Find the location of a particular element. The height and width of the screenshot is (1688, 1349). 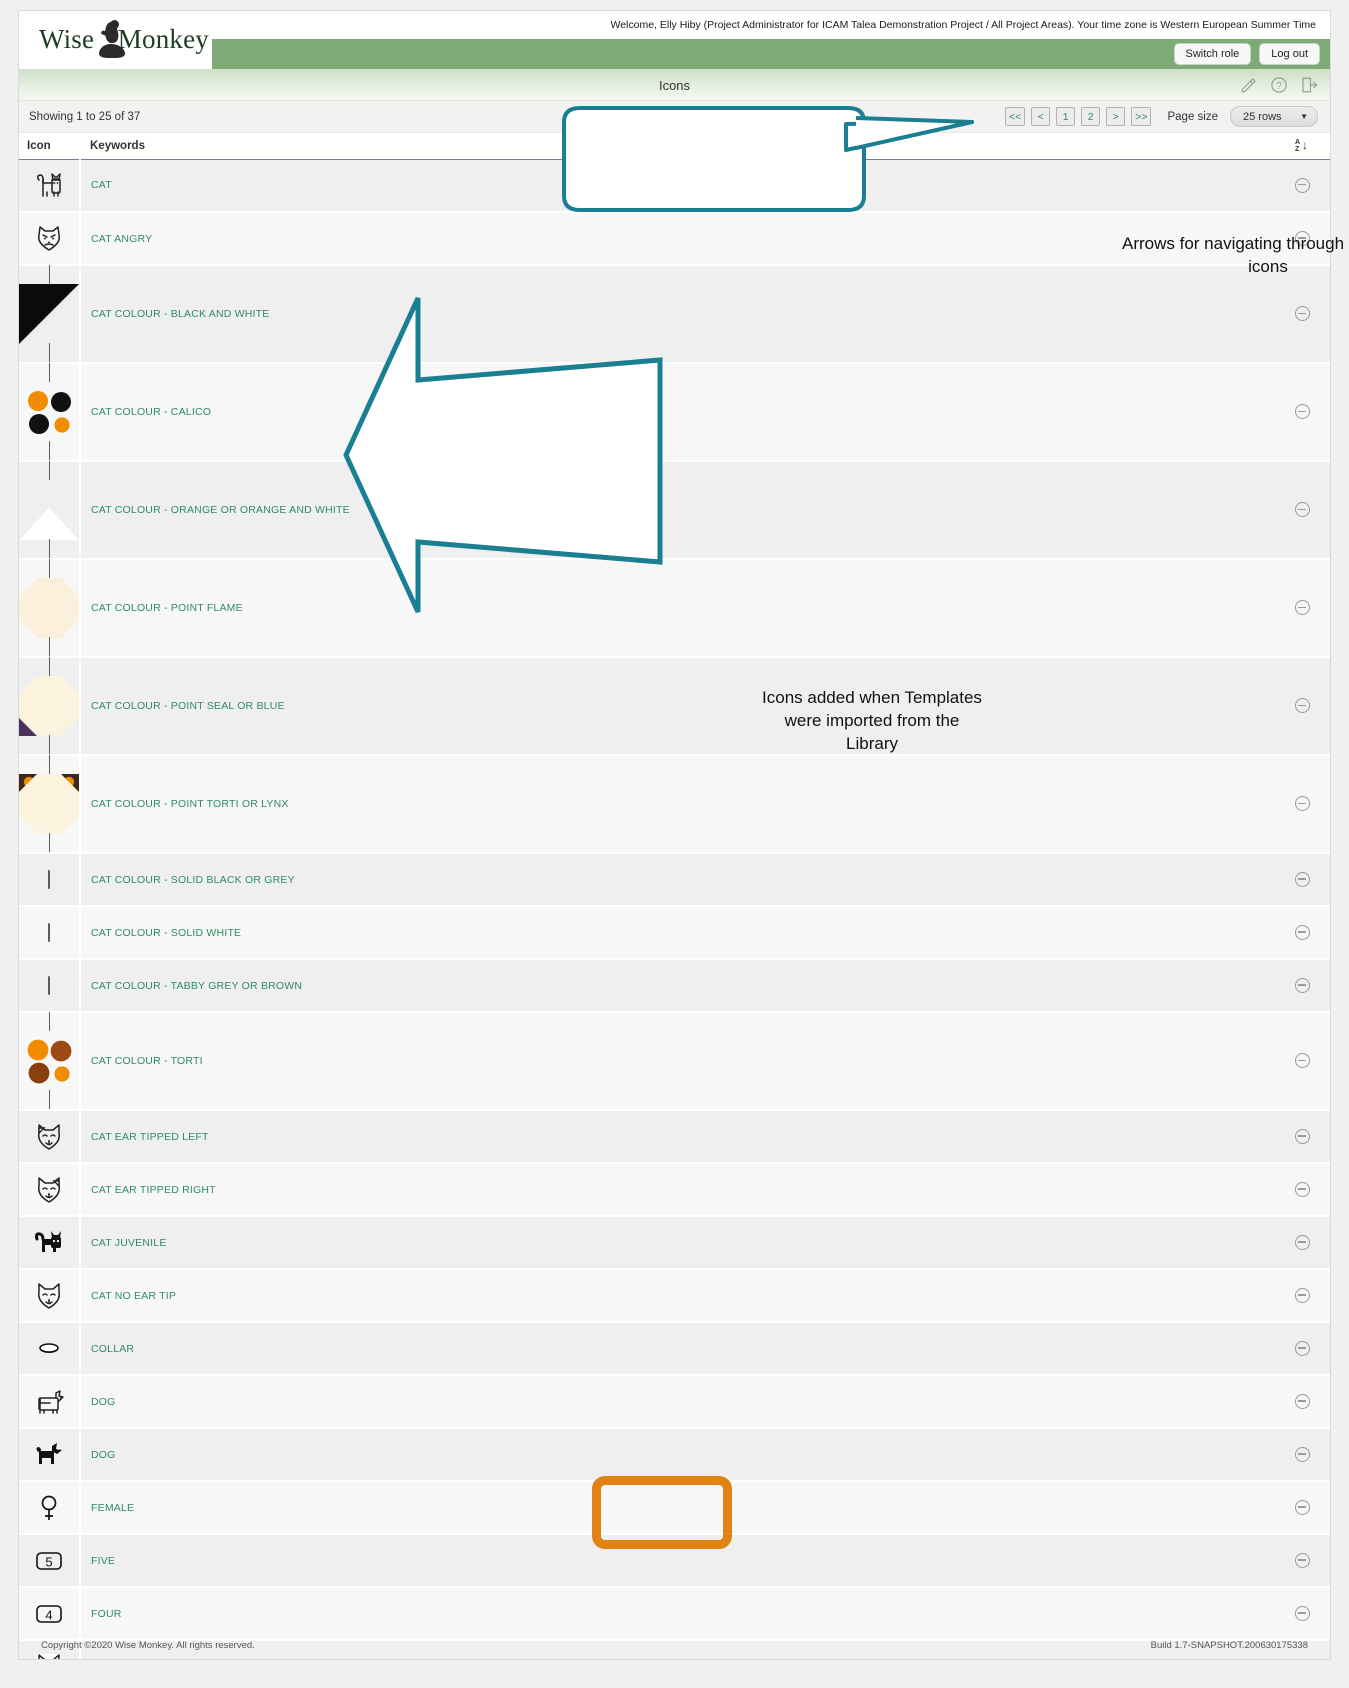

table-row: CAT NO EAR TIP is located at coordinates (674, 1296).